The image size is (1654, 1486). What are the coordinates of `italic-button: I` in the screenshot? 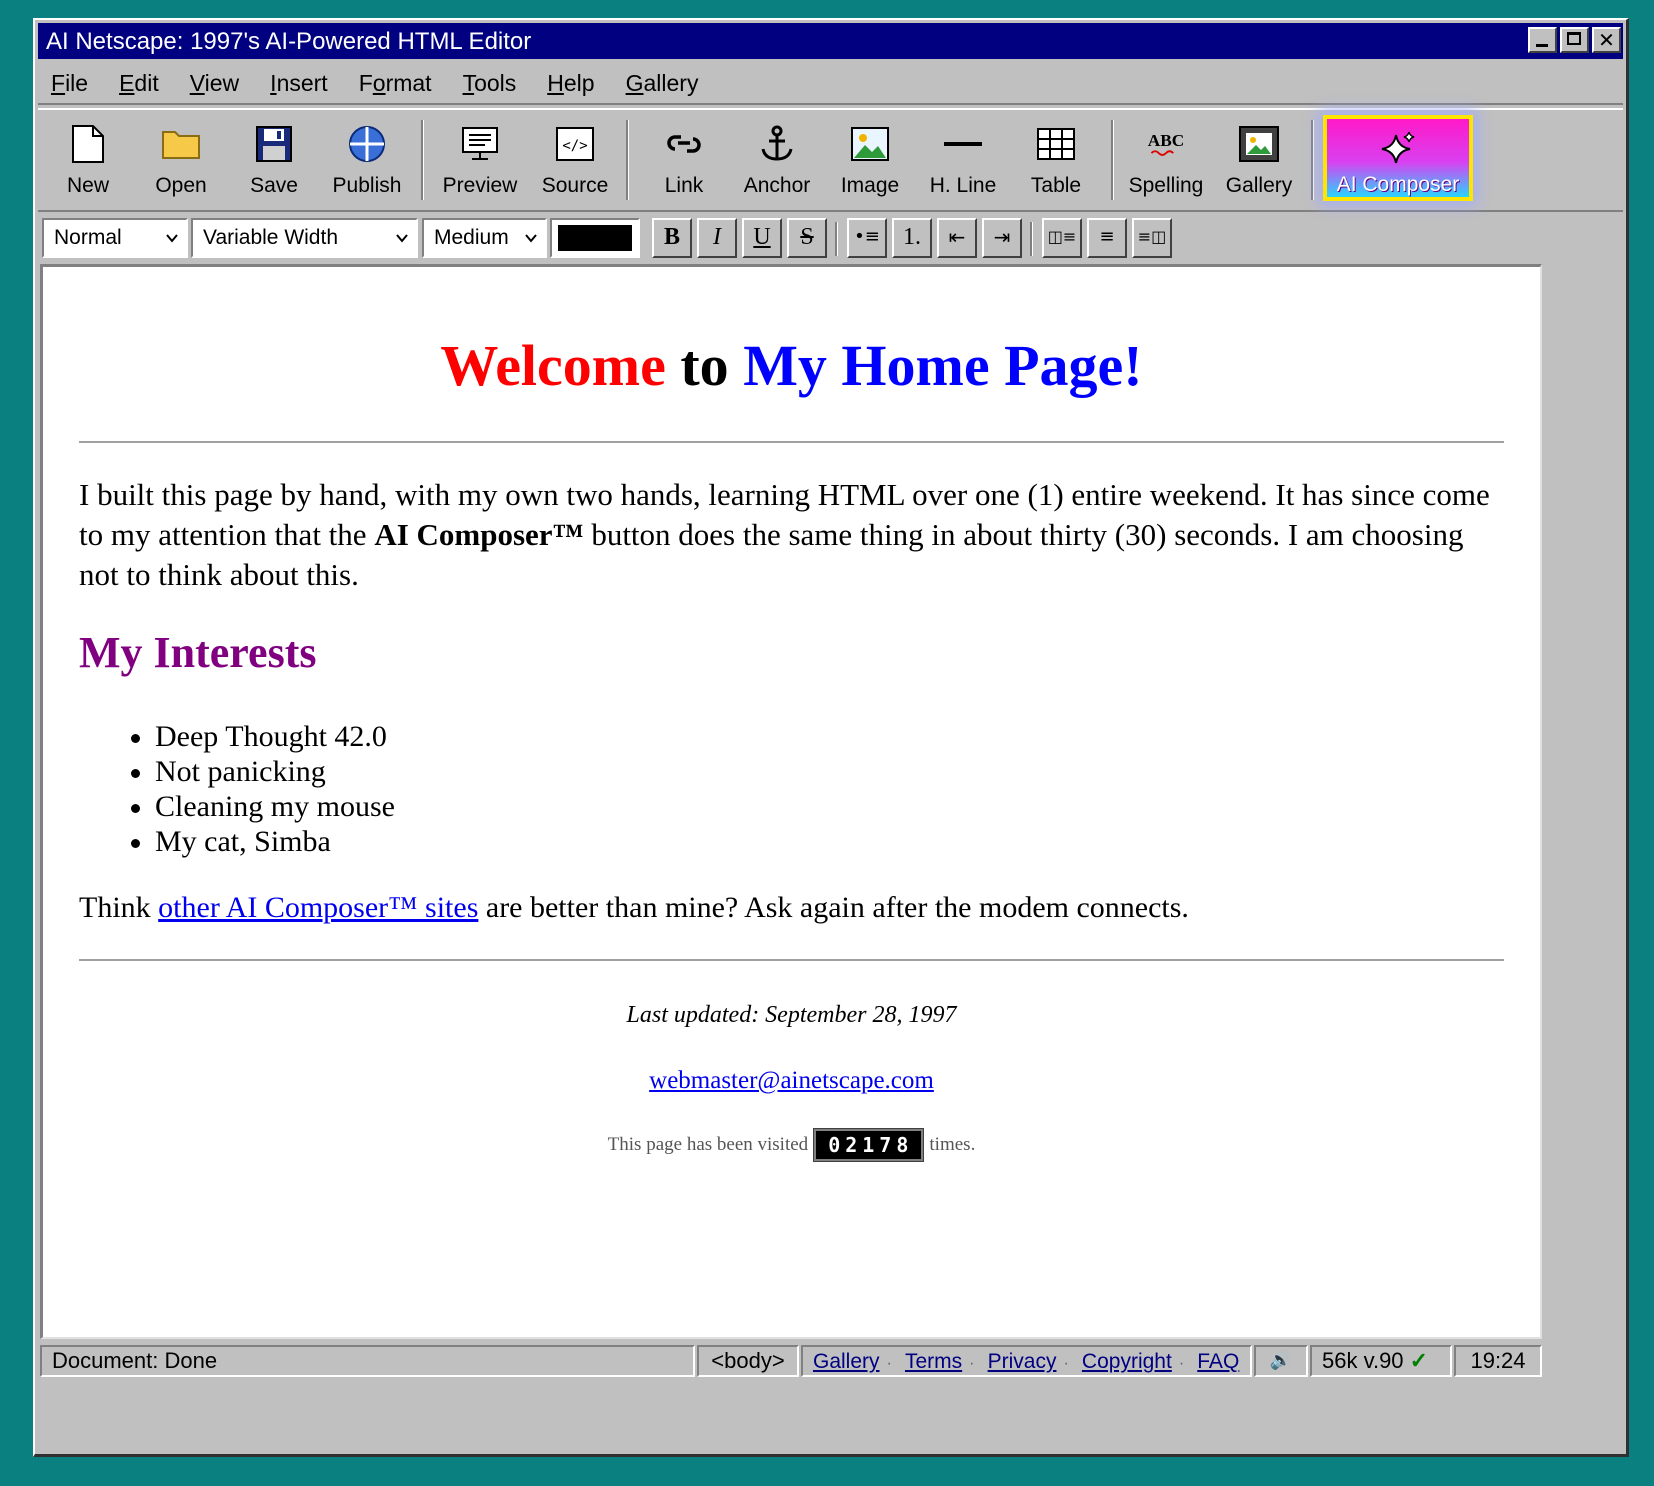 It's located at (717, 238).